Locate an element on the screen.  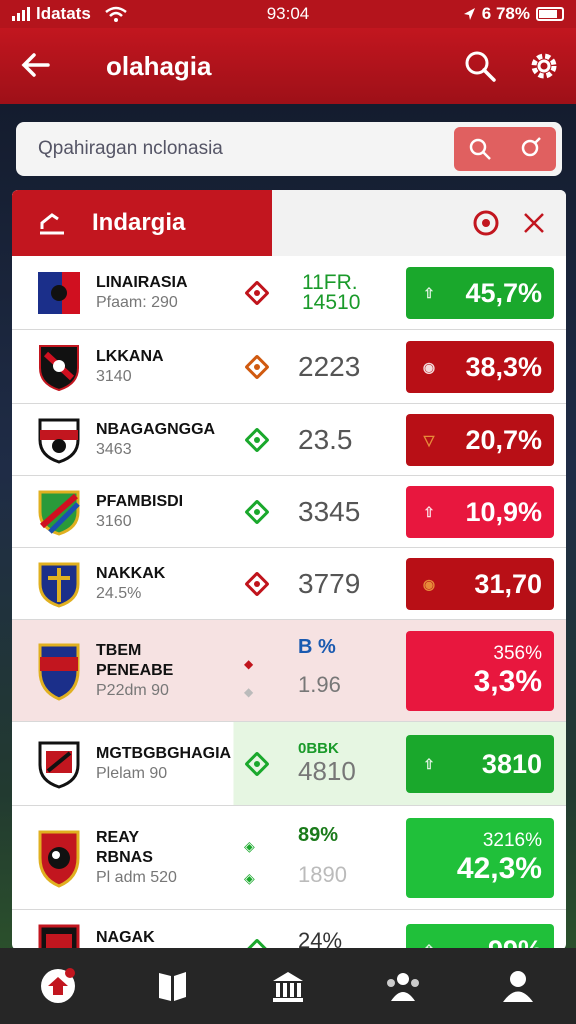
percent-badge: 356% 3,3% is located at coordinates (480, 671).